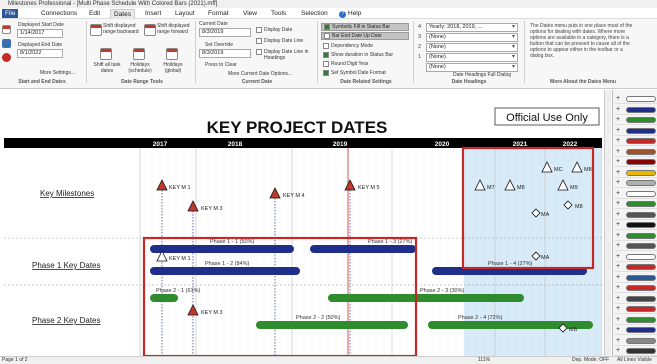  I want to click on current-date-input: 8/3/2019, so click(225, 32).